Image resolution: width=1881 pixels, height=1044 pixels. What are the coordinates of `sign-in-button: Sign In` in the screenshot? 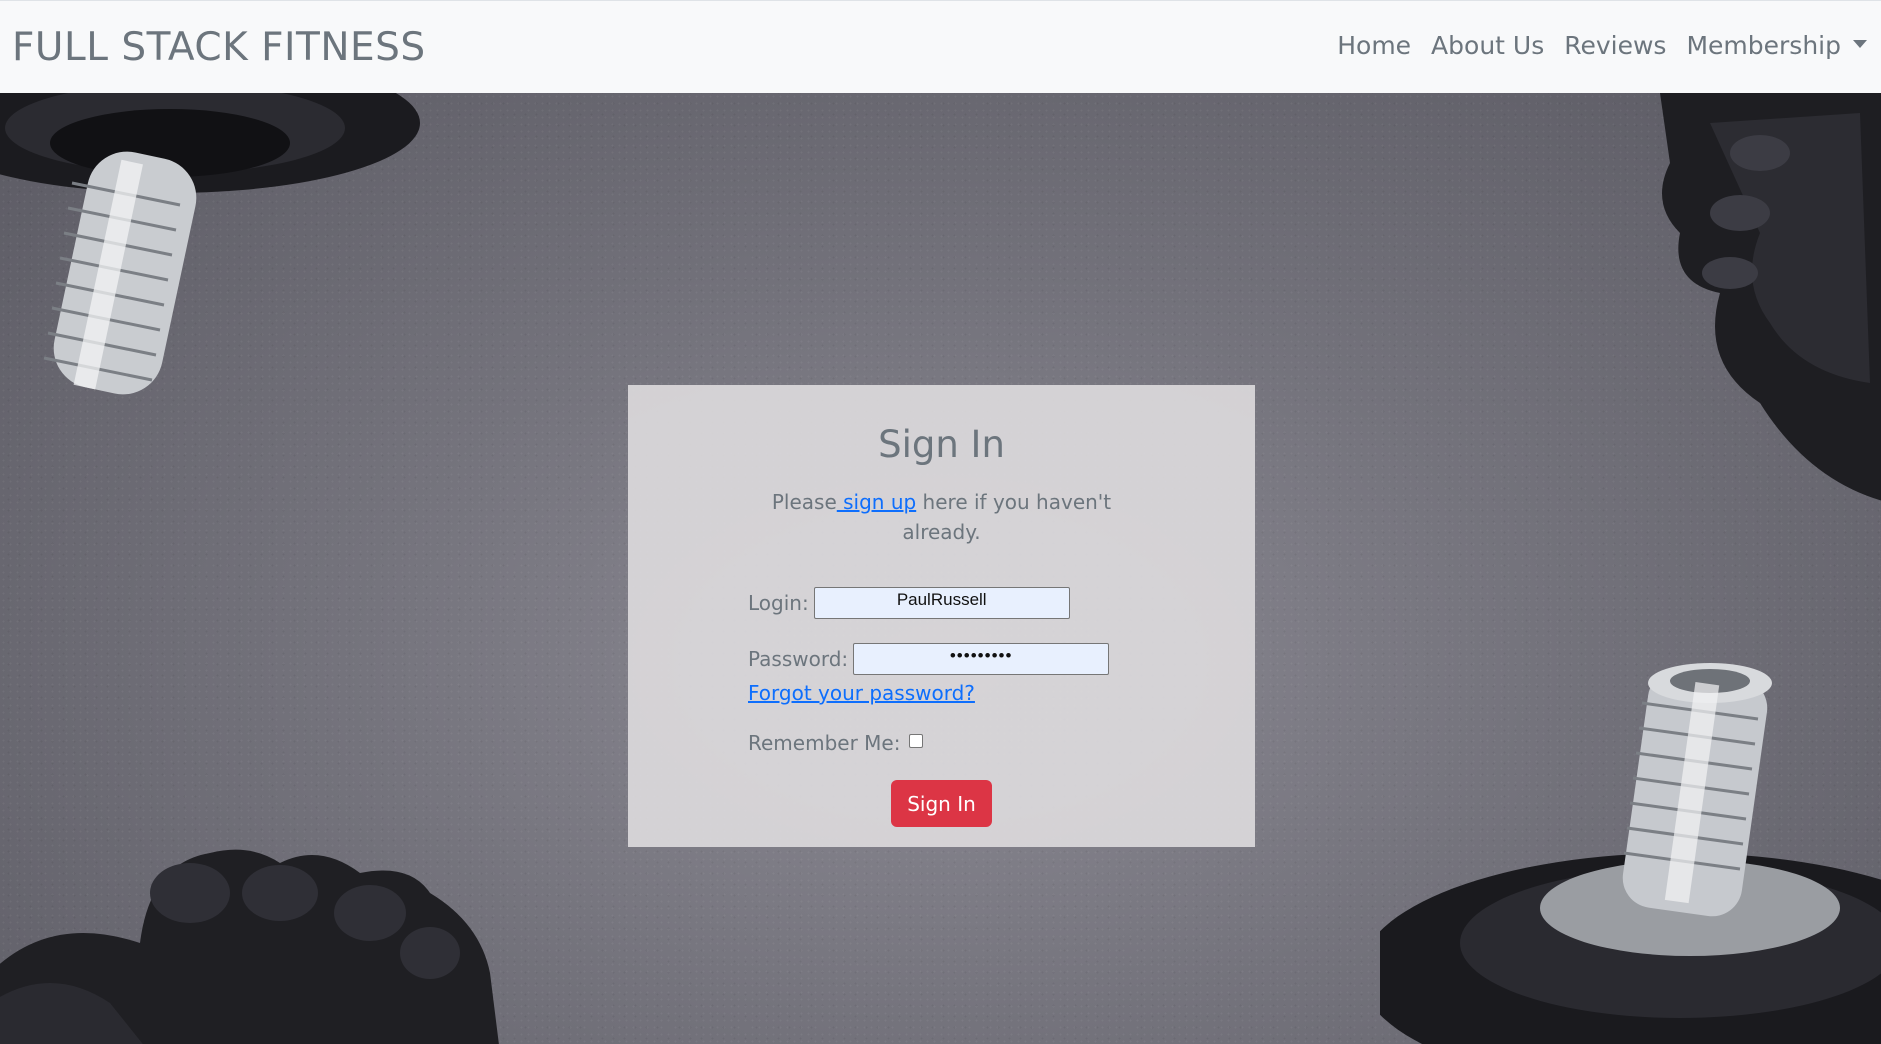 It's located at (941, 803).